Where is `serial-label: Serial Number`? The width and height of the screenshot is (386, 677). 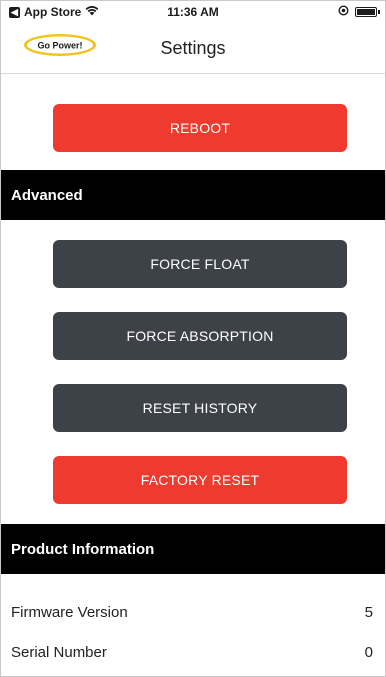 serial-label: Serial Number is located at coordinates (59, 652).